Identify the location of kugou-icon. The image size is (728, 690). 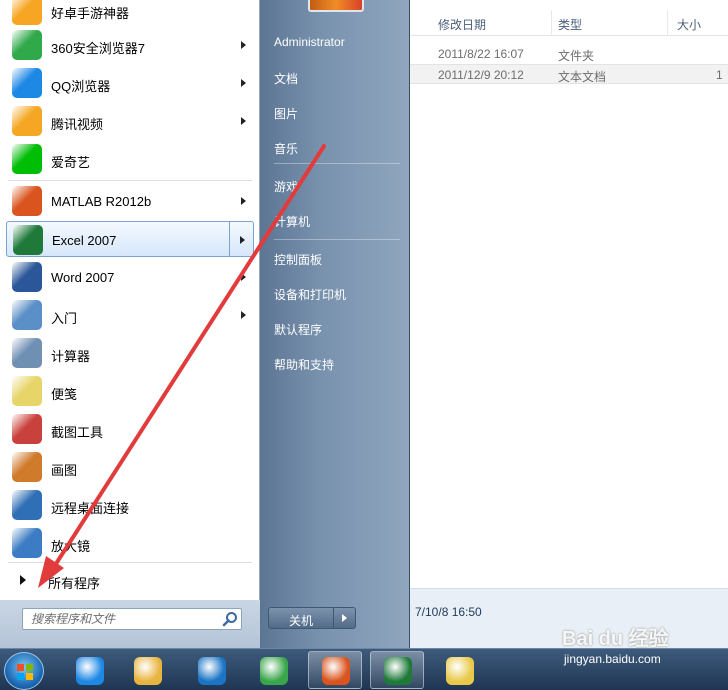
(212, 671).